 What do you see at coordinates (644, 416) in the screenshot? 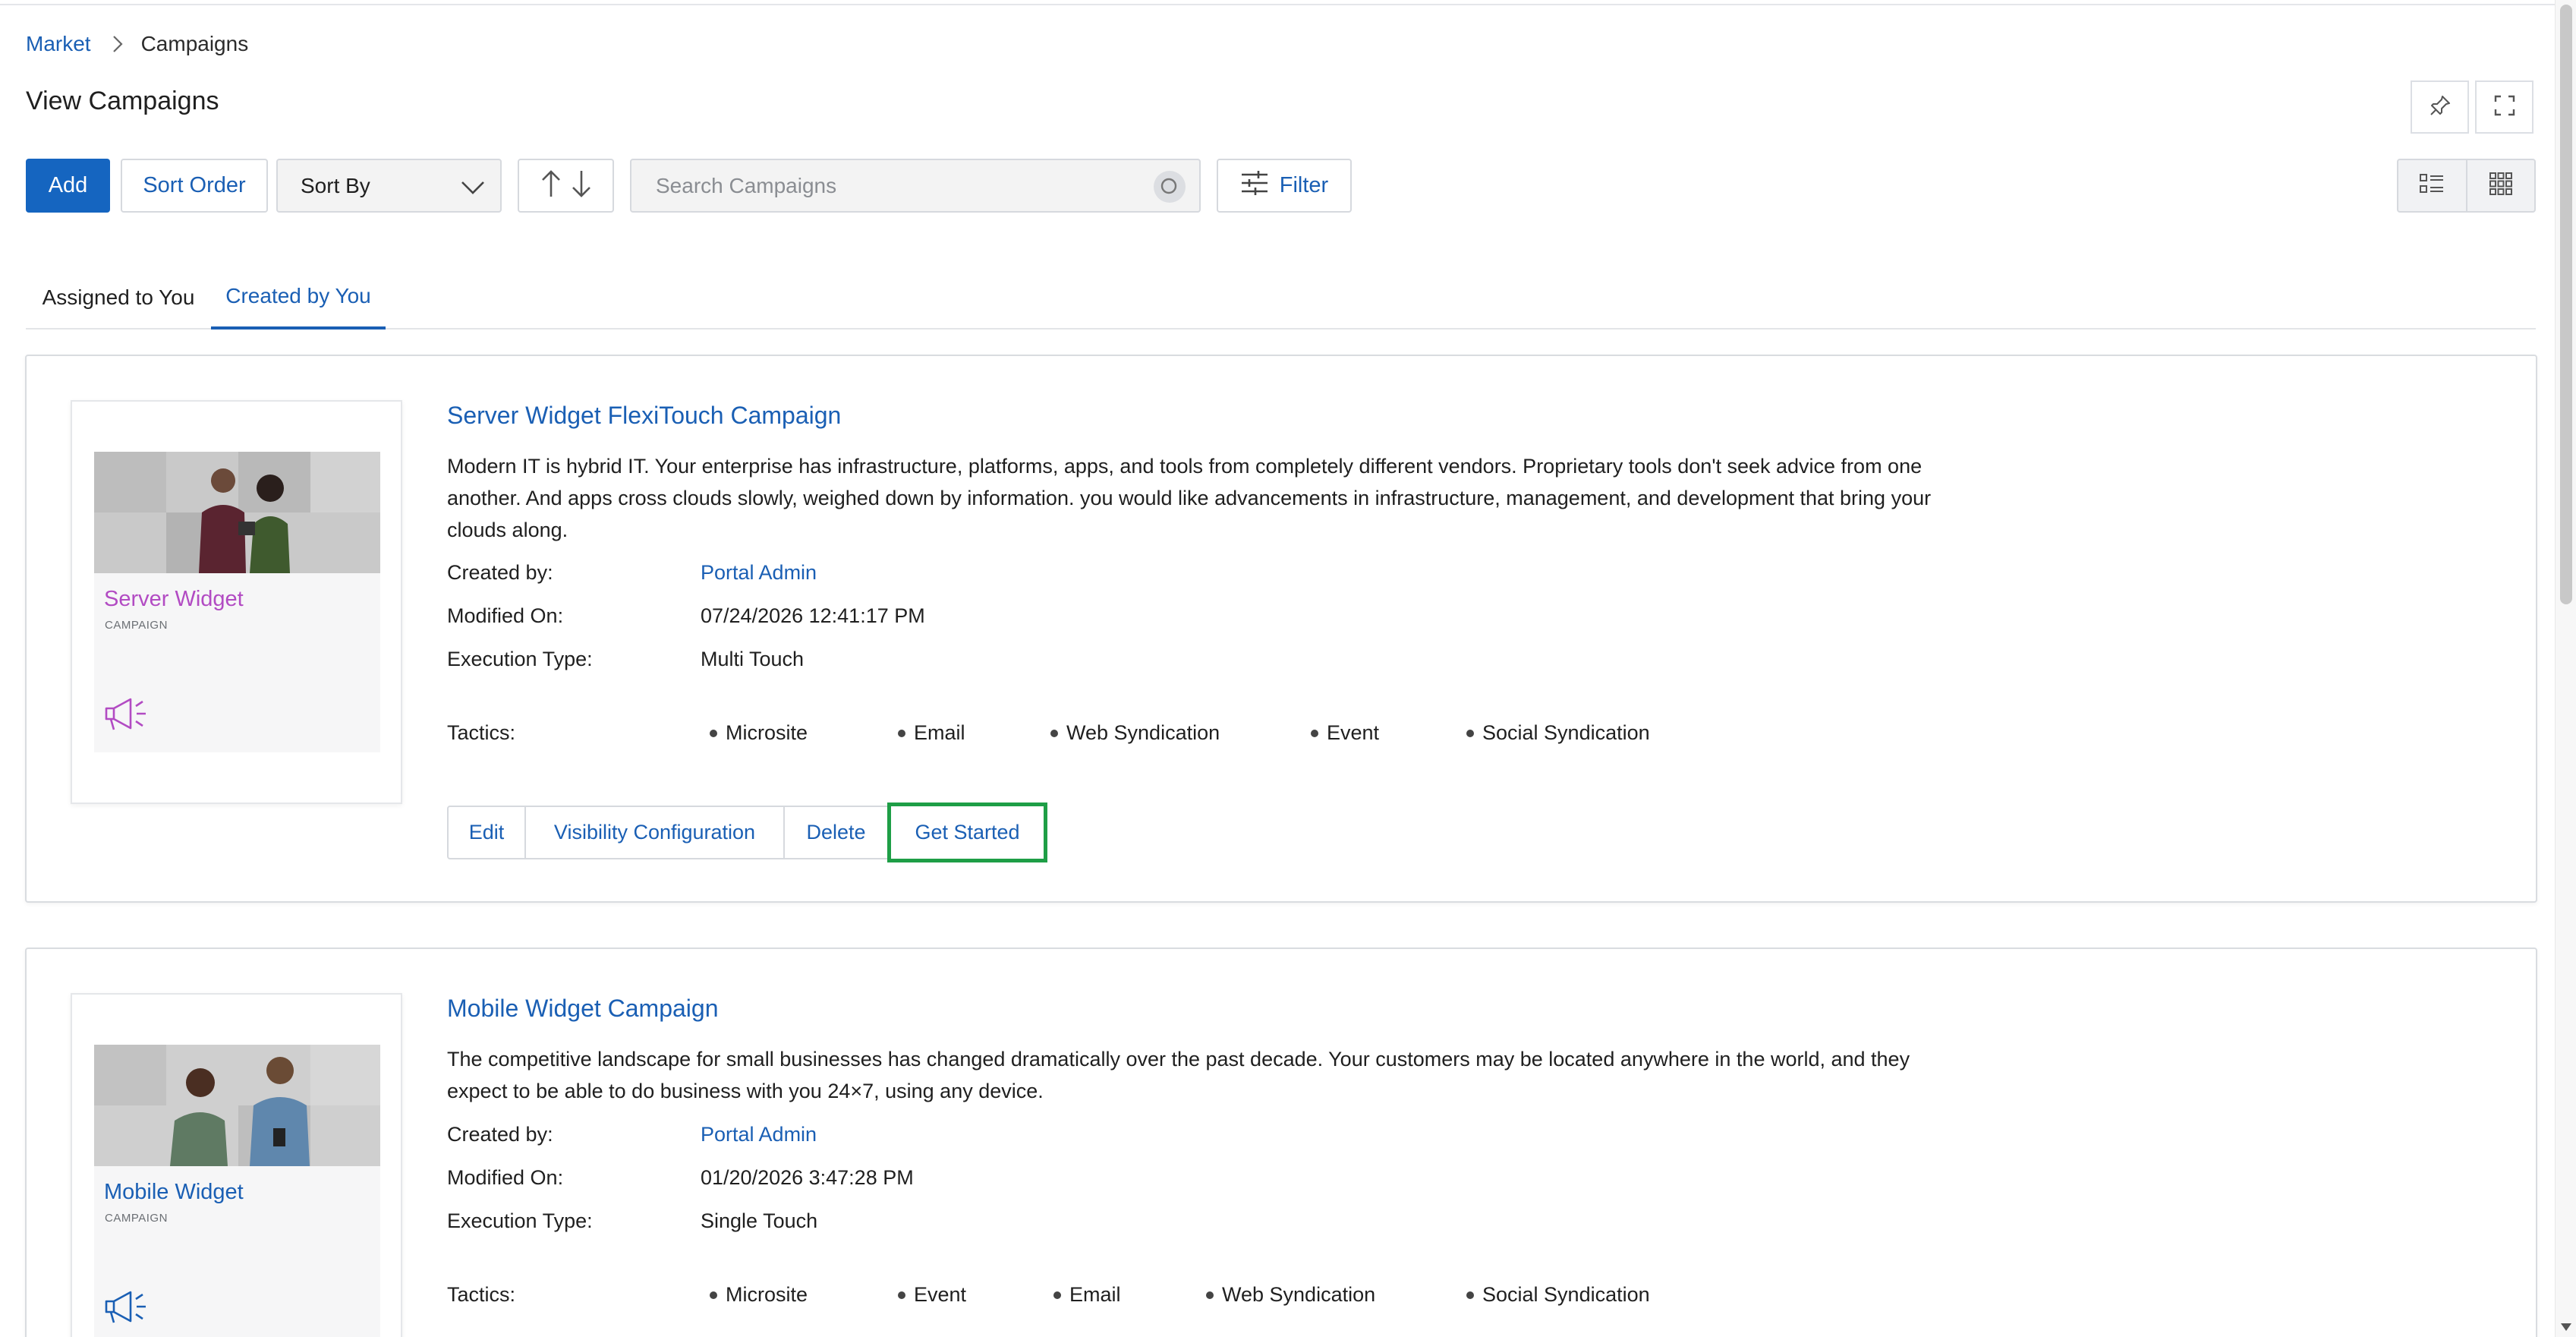
I see `campaign-title-link: Server Widget FlexiTouch Campaign` at bounding box center [644, 416].